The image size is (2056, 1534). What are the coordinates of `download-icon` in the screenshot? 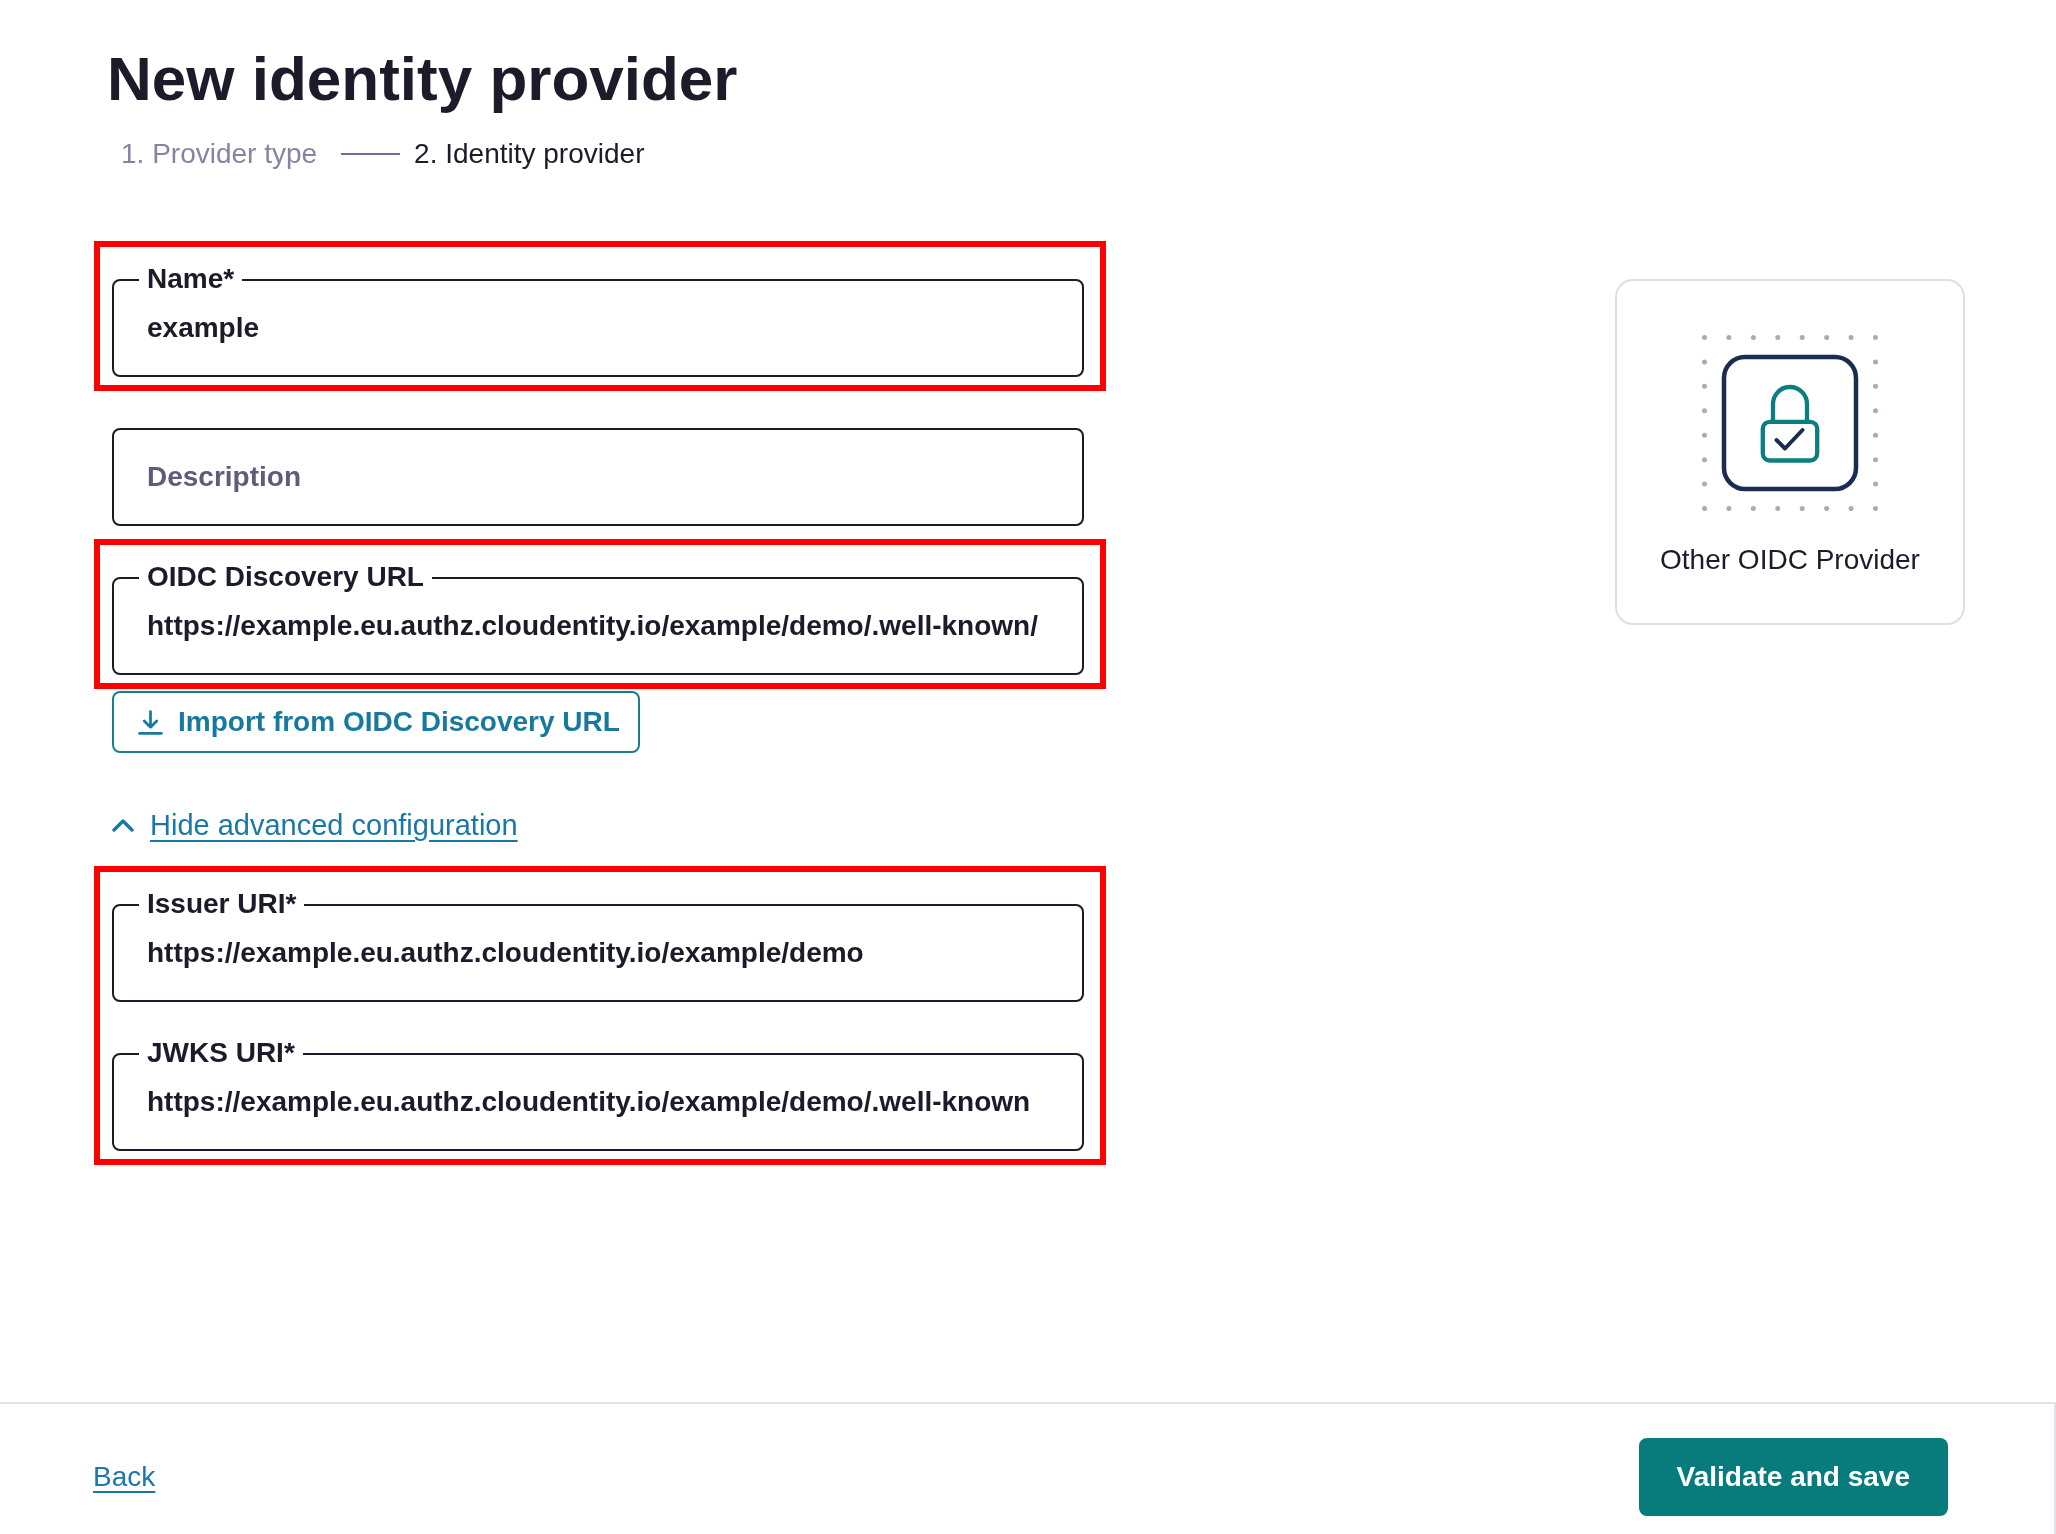 It's located at (150, 722).